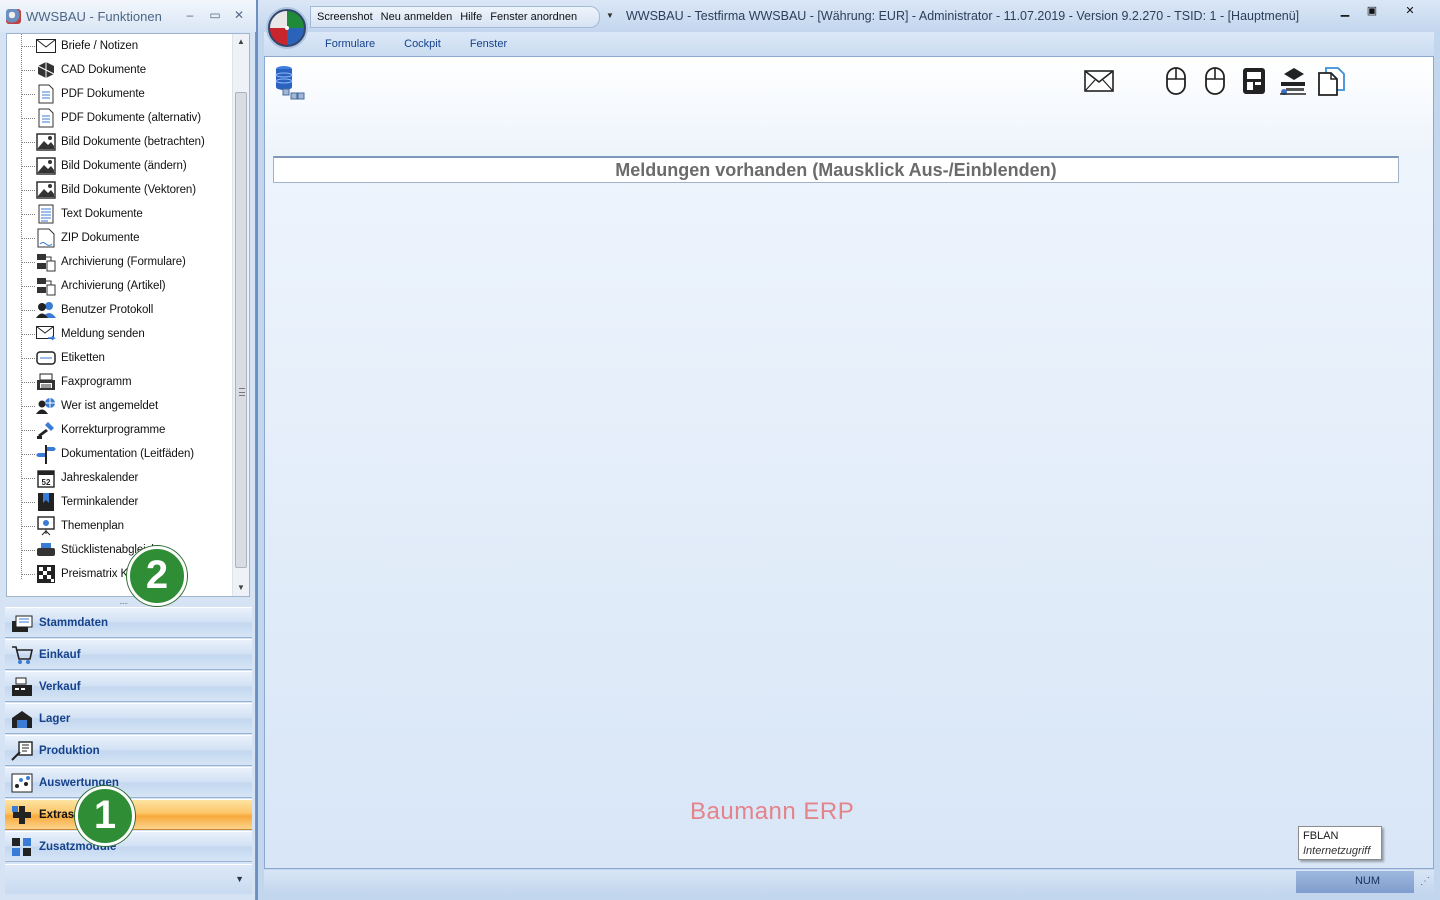 This screenshot has width=1440, height=900. What do you see at coordinates (102, 214) in the screenshot?
I see `tree-item-label: Text Dokumente` at bounding box center [102, 214].